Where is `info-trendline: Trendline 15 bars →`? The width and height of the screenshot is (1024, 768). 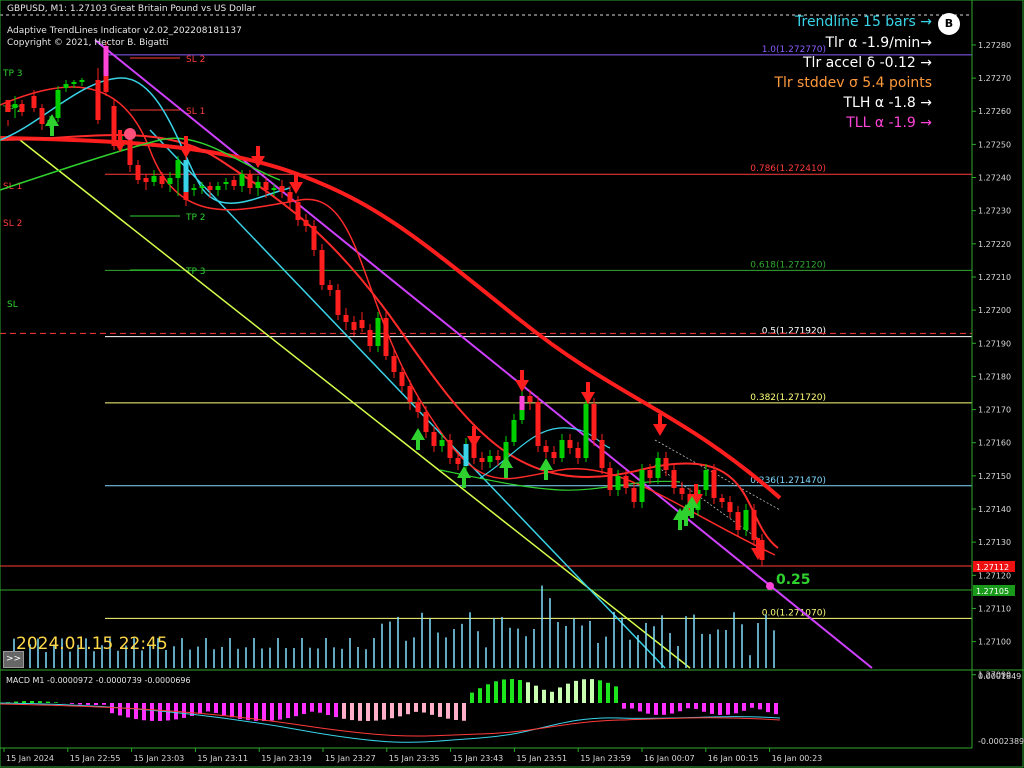 info-trendline: Trendline 15 bars → is located at coordinates (863, 22).